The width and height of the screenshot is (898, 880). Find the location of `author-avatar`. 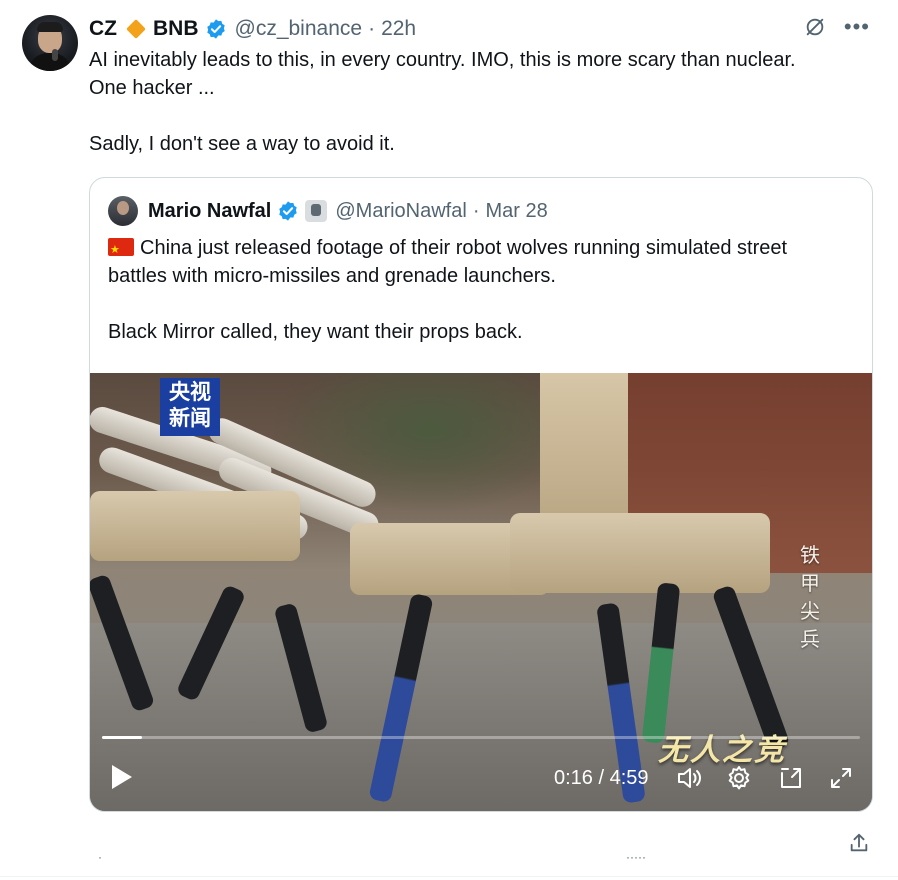

author-avatar is located at coordinates (50, 43).